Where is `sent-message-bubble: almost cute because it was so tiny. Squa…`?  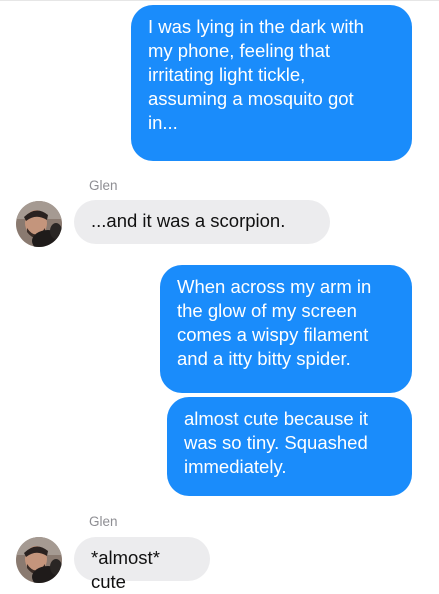 sent-message-bubble: almost cute because it was so tiny. Squa… is located at coordinates (289, 446).